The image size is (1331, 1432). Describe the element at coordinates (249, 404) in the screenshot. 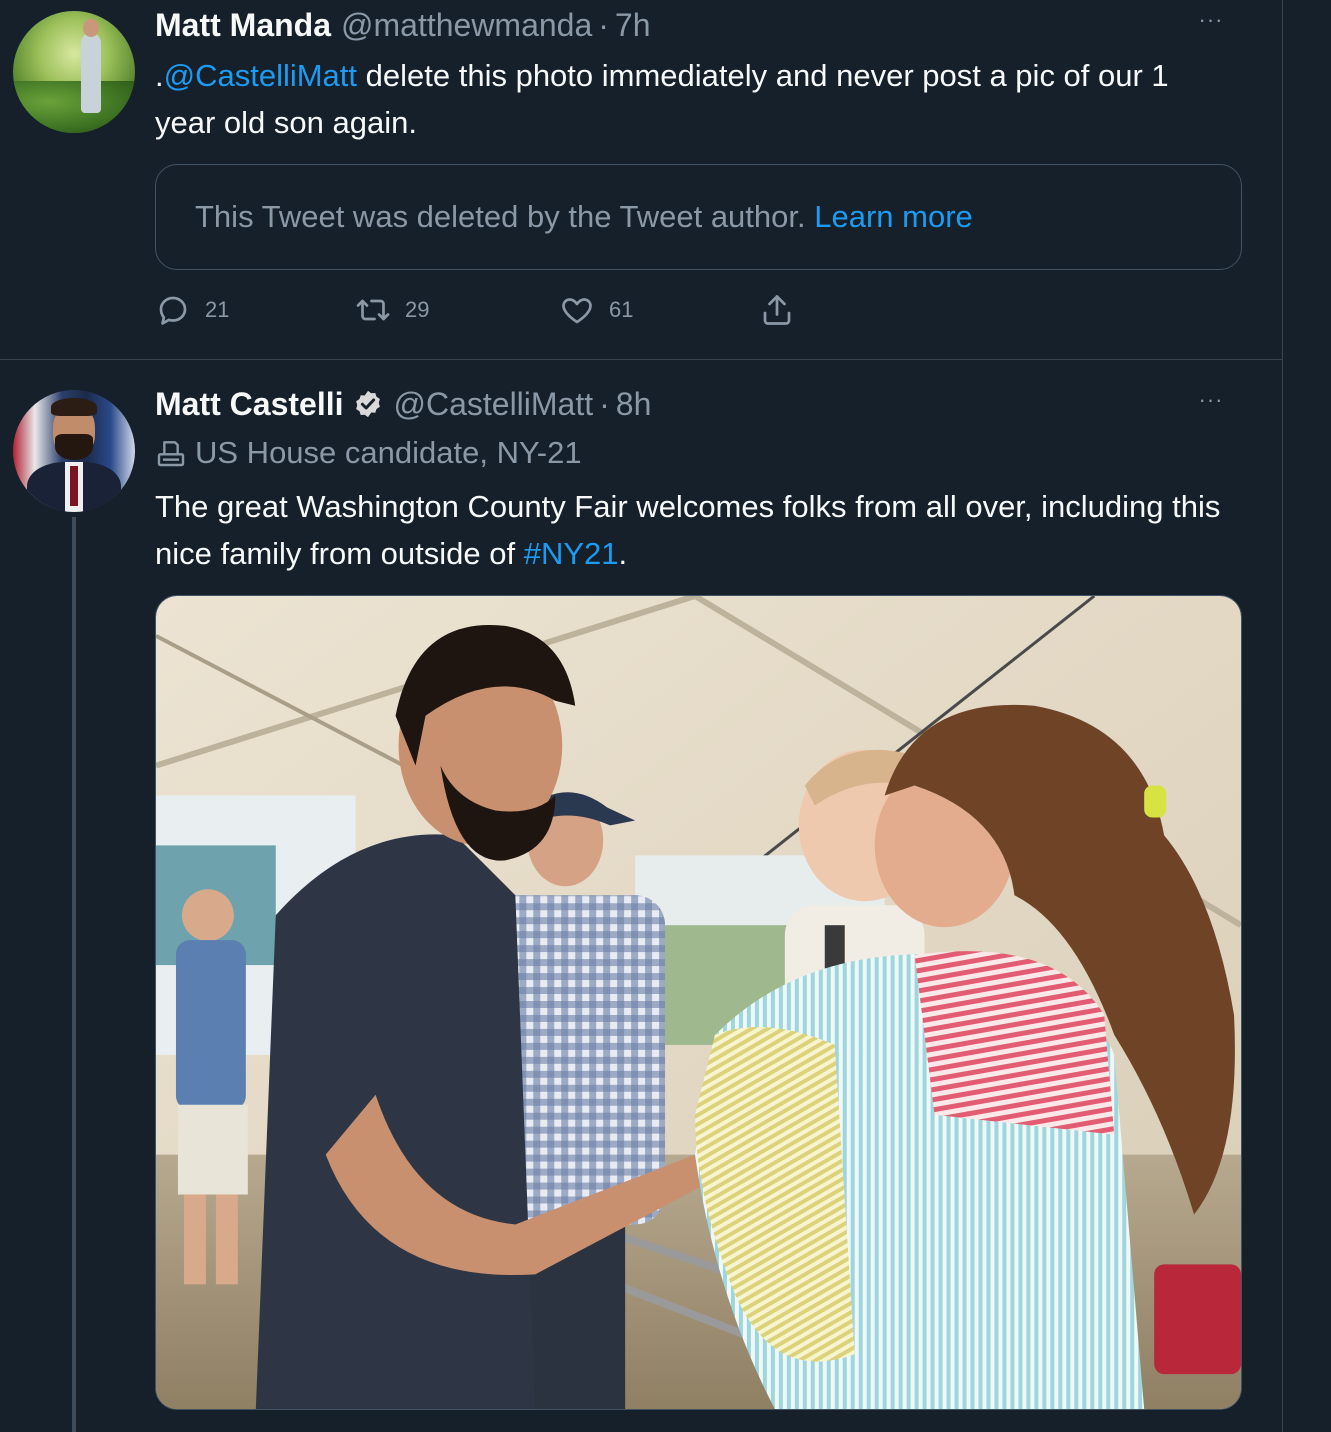

I see `author-name: Matt Castelli` at that location.